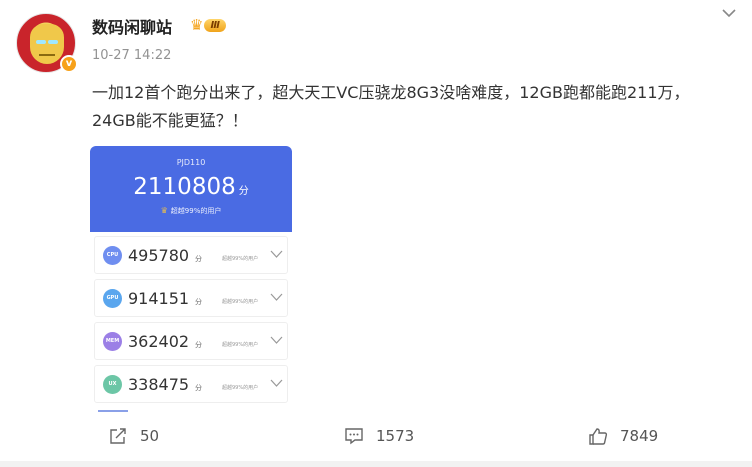 This screenshot has height=467, width=752. I want to click on verified-badge: v, so click(69, 64).